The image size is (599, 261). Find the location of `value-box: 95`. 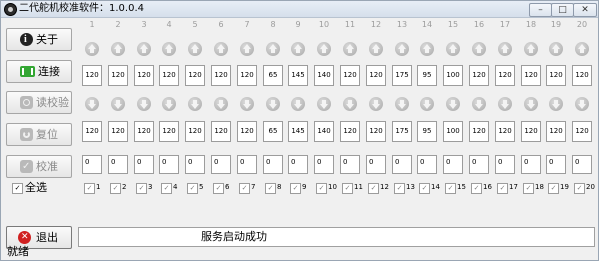

value-box: 95 is located at coordinates (427, 75).